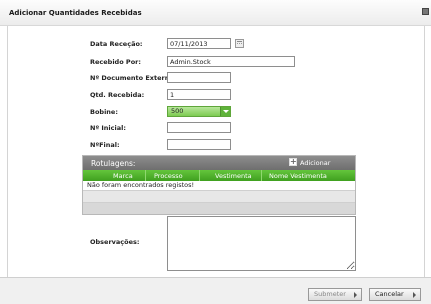 This screenshot has width=431, height=304. Describe the element at coordinates (231, 61) in the screenshot. I see `recebido-por-field` at that location.